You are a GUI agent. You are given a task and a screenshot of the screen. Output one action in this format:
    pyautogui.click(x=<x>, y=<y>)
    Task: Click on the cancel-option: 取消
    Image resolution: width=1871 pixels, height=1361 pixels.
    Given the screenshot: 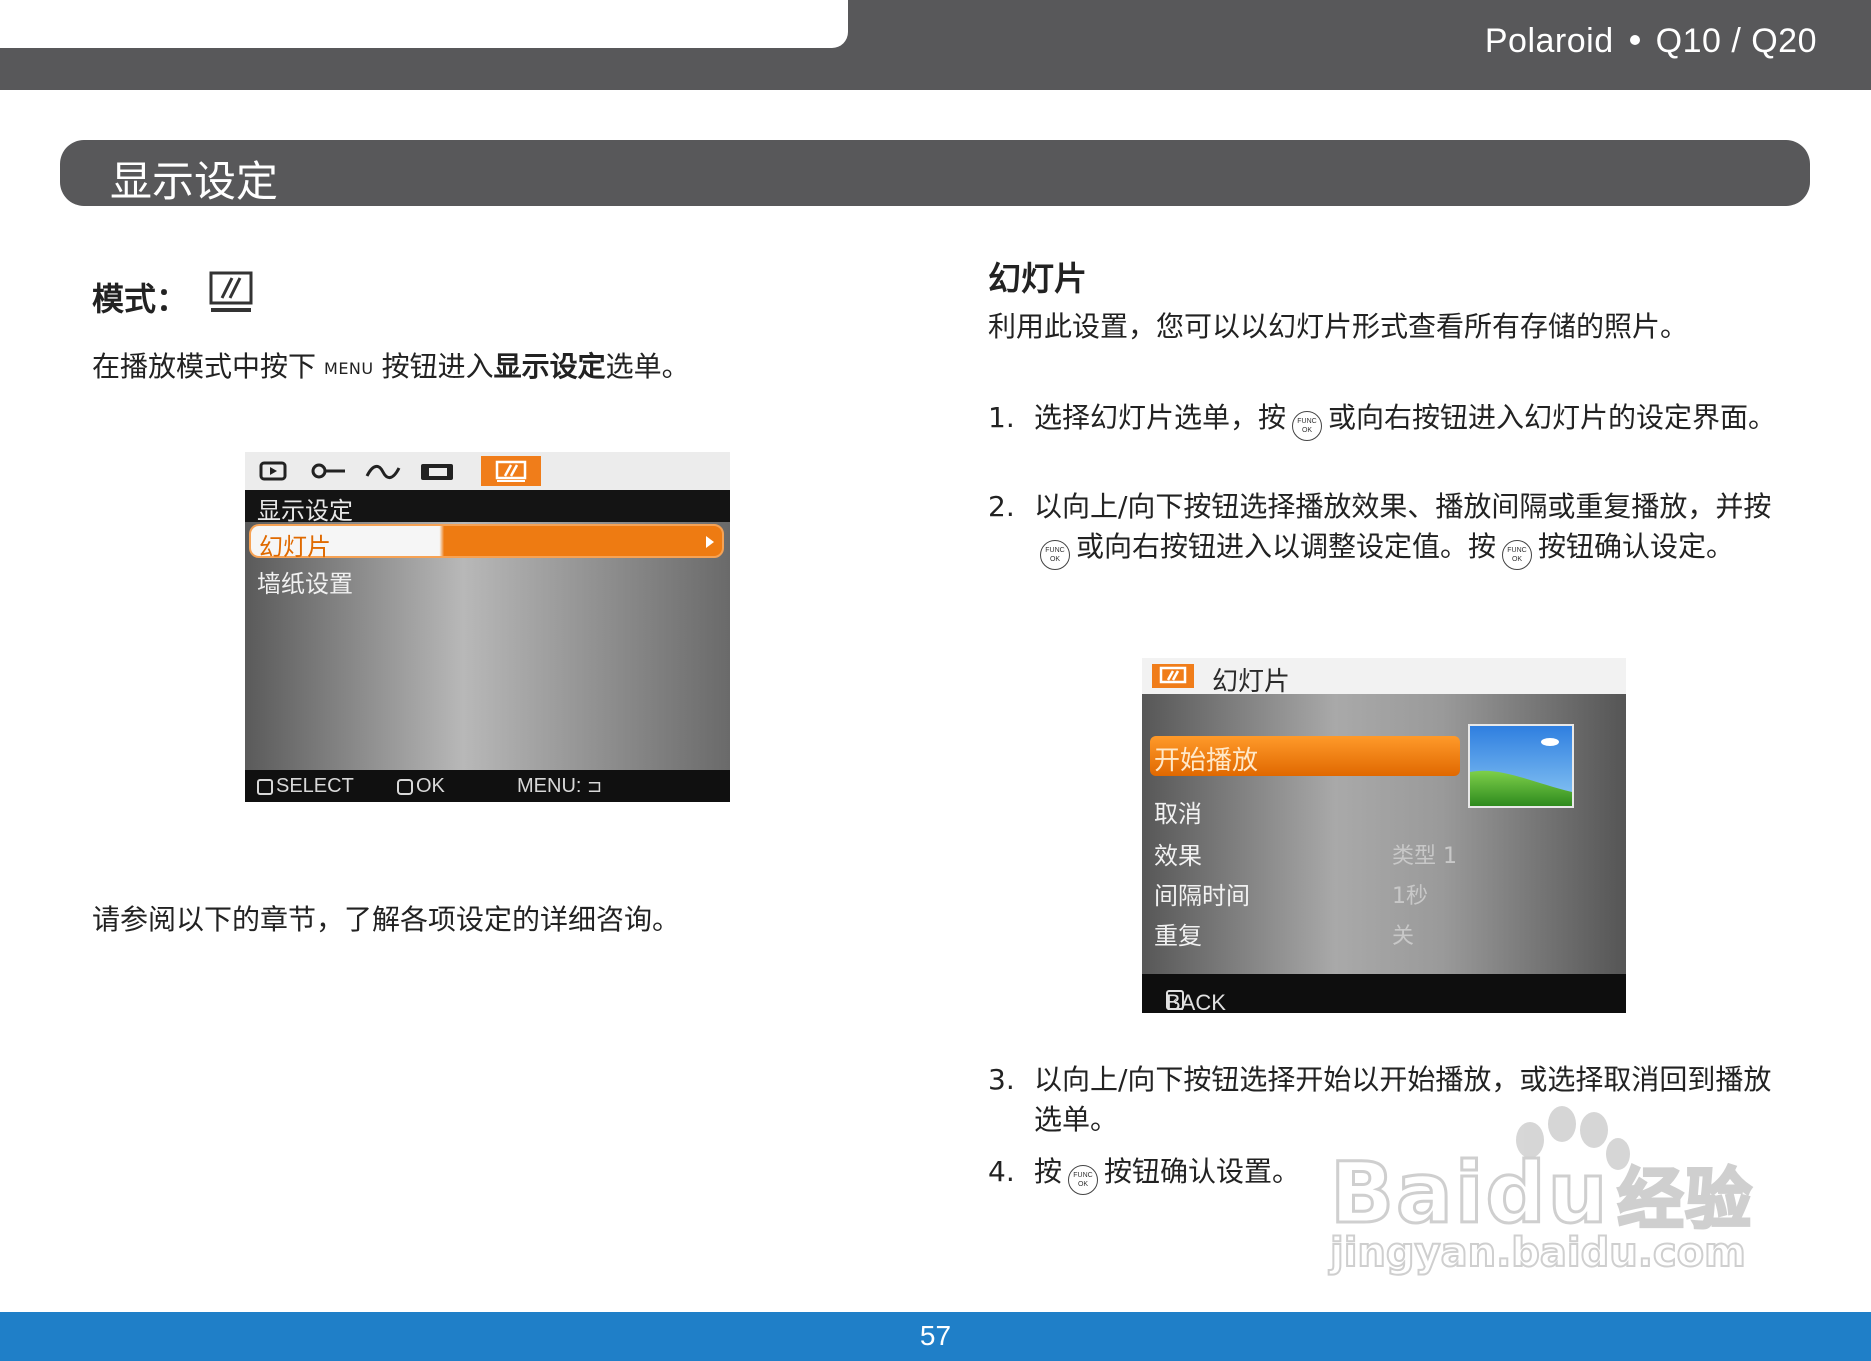 What is the action you would take?
    pyautogui.click(x=1178, y=811)
    